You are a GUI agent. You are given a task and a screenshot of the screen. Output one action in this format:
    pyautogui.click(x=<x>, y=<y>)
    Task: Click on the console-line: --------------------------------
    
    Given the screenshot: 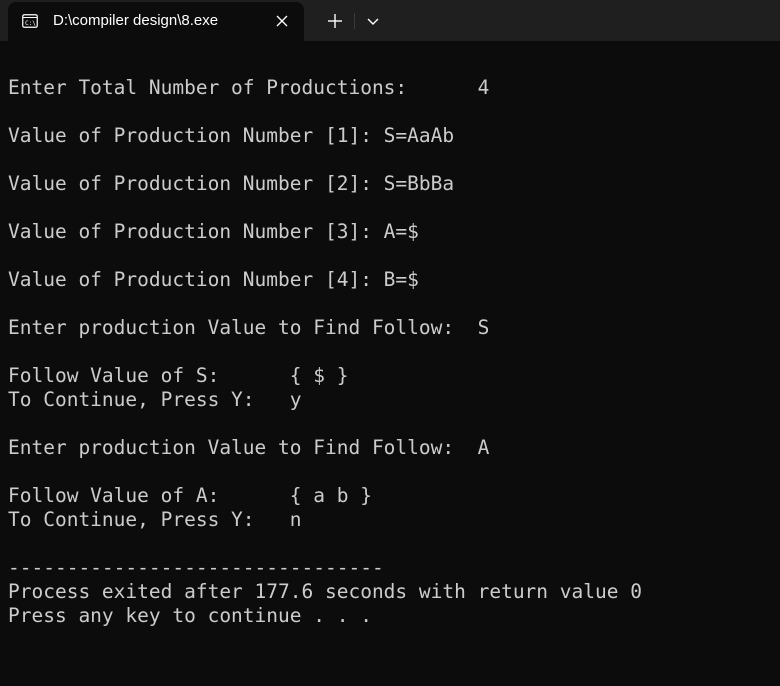 What is the action you would take?
    pyautogui.click(x=196, y=567)
    